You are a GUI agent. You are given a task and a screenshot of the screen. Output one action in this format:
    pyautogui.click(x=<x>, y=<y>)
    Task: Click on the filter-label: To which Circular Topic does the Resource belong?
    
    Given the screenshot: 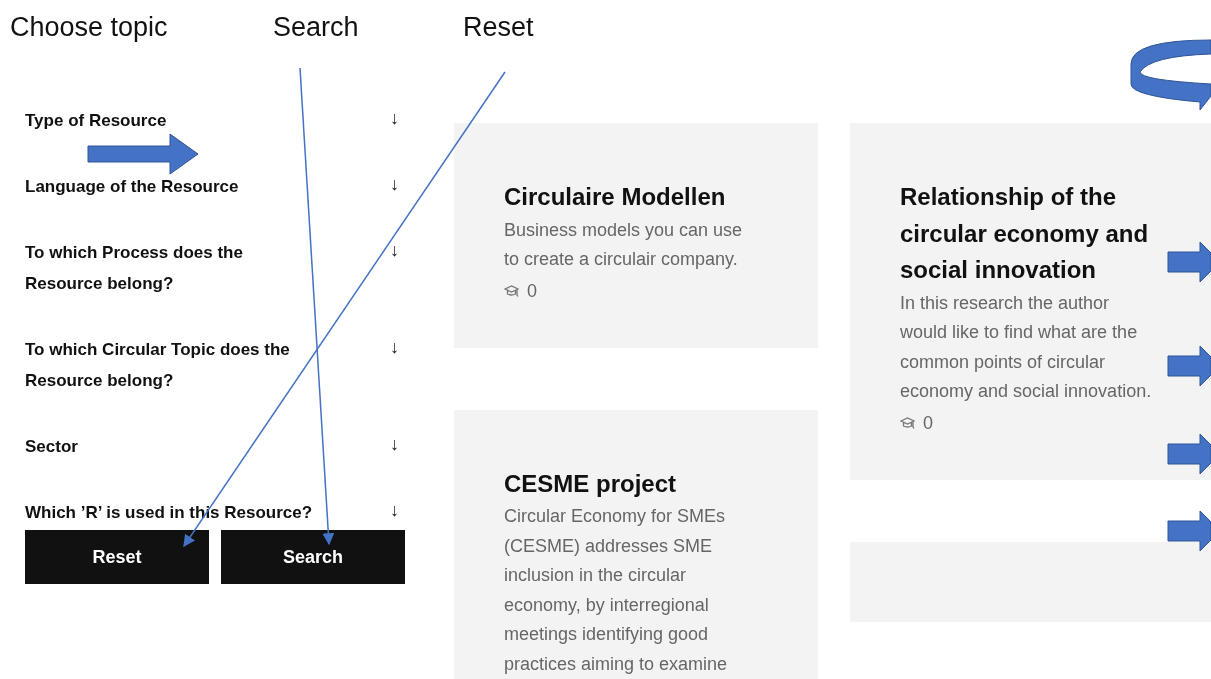 What is the action you would take?
    pyautogui.click(x=170, y=365)
    